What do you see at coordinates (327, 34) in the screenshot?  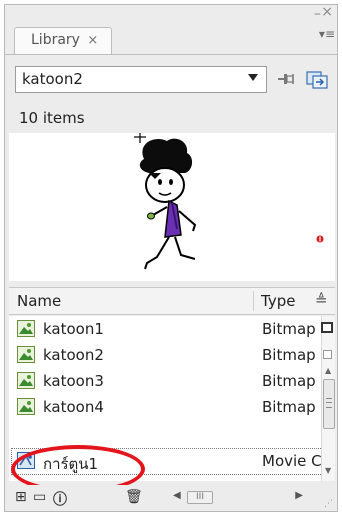 I see `panel-menu-icon: ▾≡` at bounding box center [327, 34].